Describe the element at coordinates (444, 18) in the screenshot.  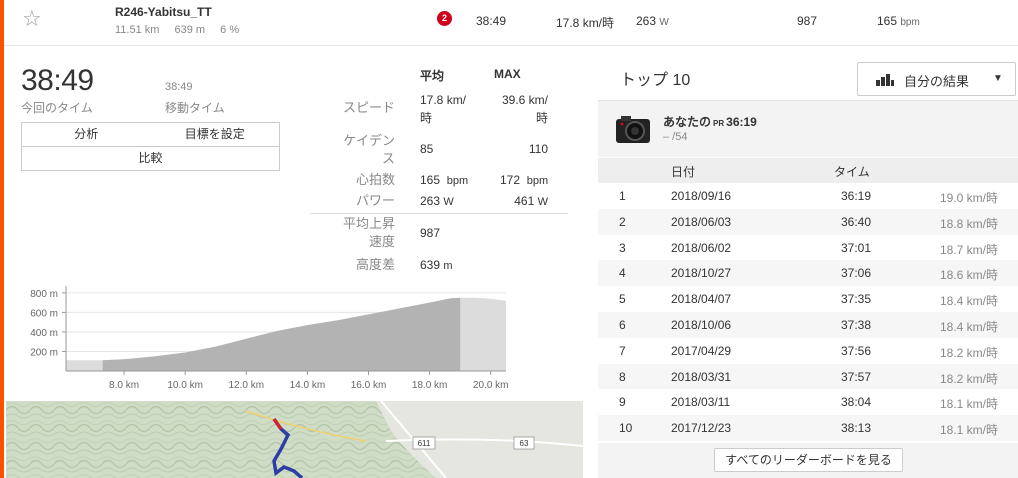
I see `rank-badge: 2` at that location.